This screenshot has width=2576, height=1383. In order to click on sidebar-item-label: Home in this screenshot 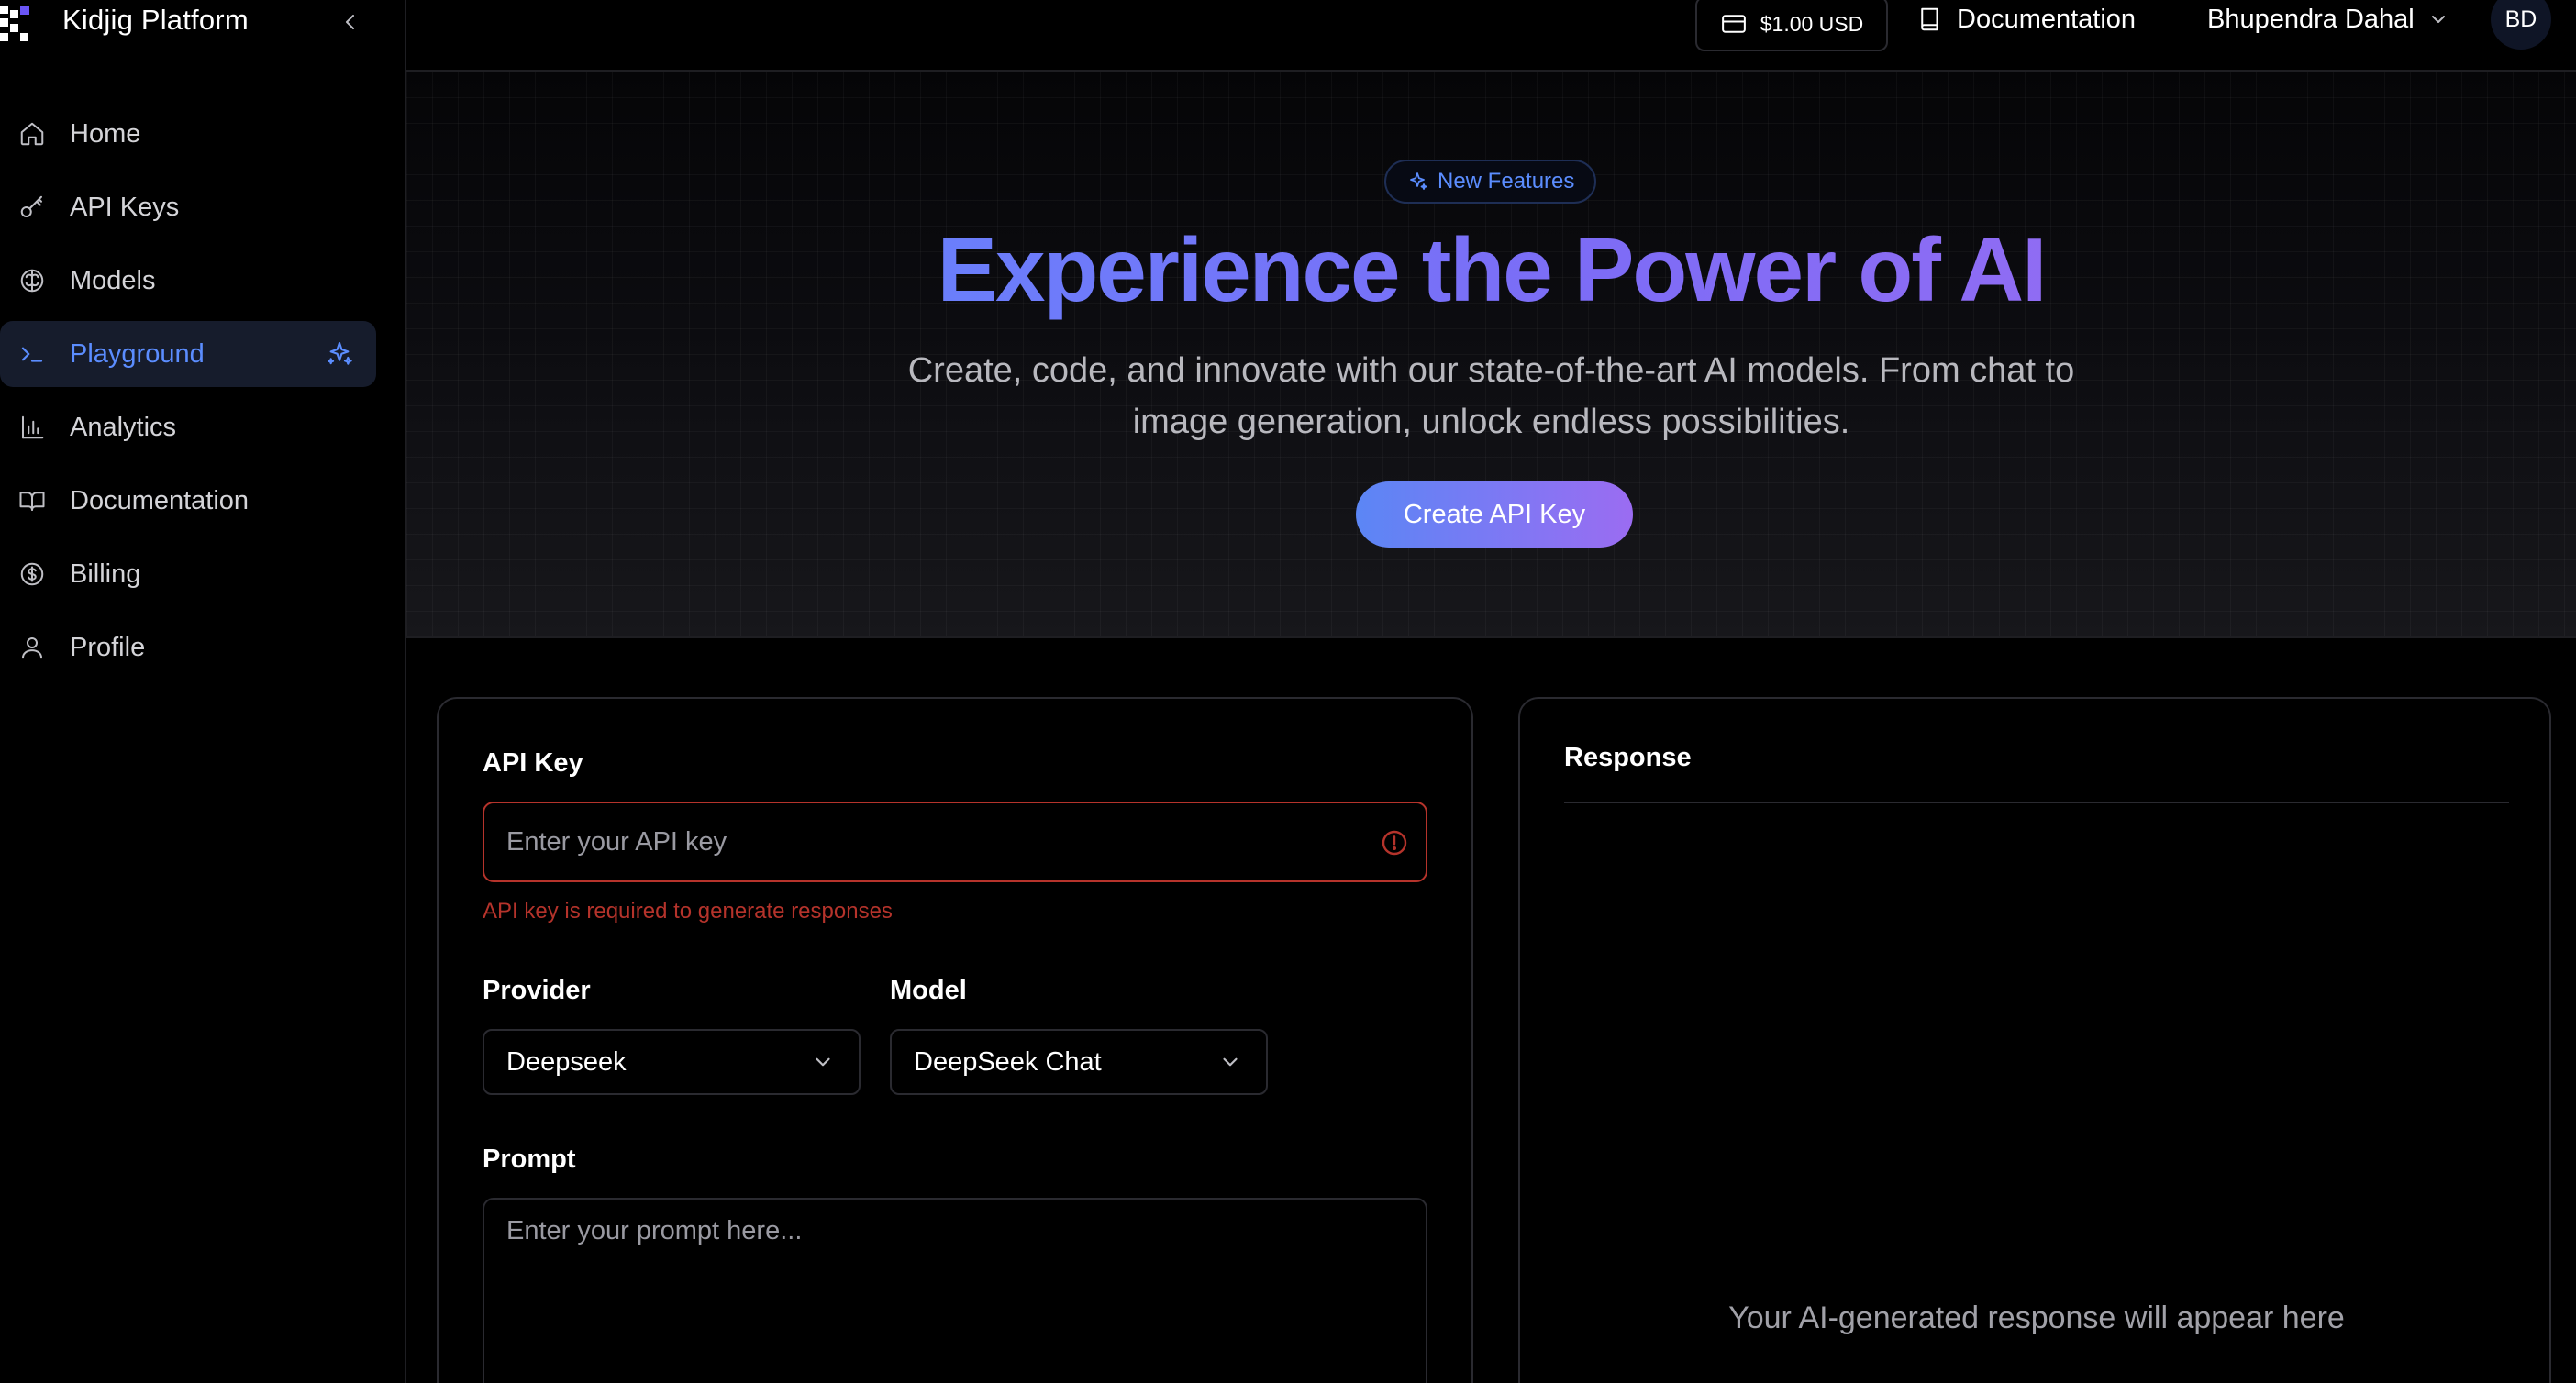, I will do `click(105, 133)`.